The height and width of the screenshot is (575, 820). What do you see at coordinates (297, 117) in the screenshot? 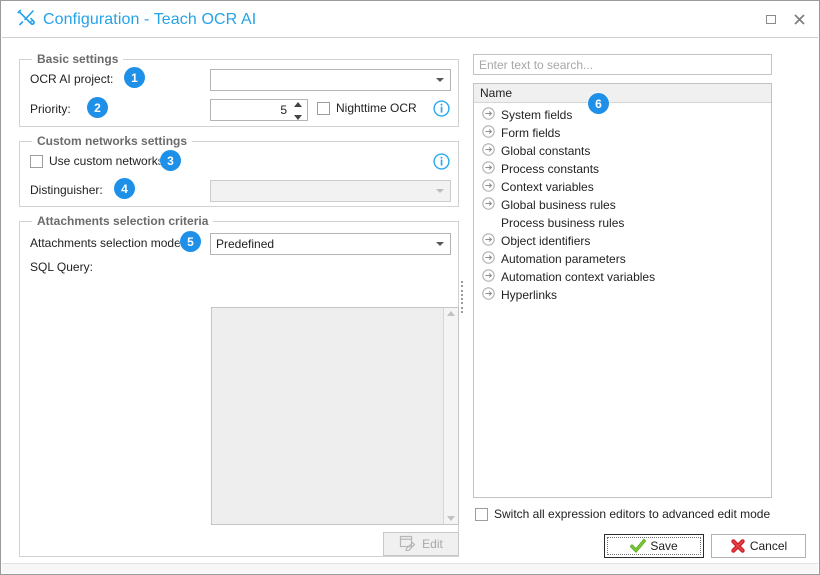
I see `stepper-down-icon` at bounding box center [297, 117].